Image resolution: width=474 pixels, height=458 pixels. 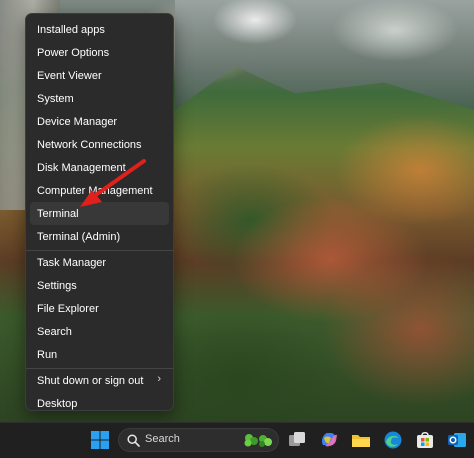 What do you see at coordinates (159, 379) in the screenshot?
I see `chevron-right-icon: ›` at bounding box center [159, 379].